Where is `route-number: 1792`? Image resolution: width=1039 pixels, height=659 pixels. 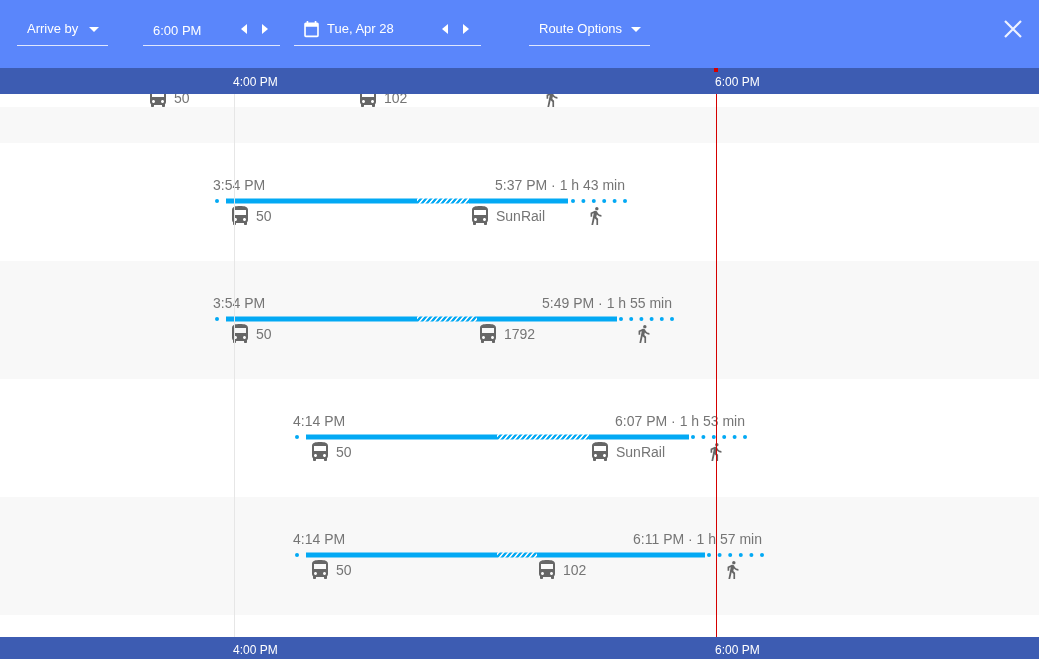 route-number: 1792 is located at coordinates (520, 333).